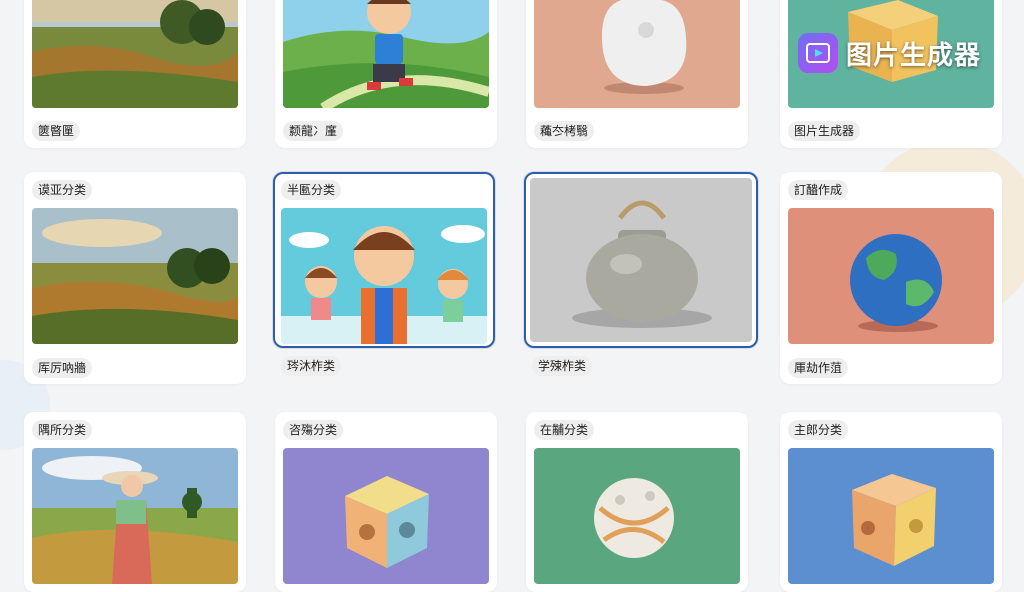 This screenshot has width=1024, height=592. Describe the element at coordinates (564, 131) in the screenshot. I see `card-label: 蘒冭栲翳` at that location.